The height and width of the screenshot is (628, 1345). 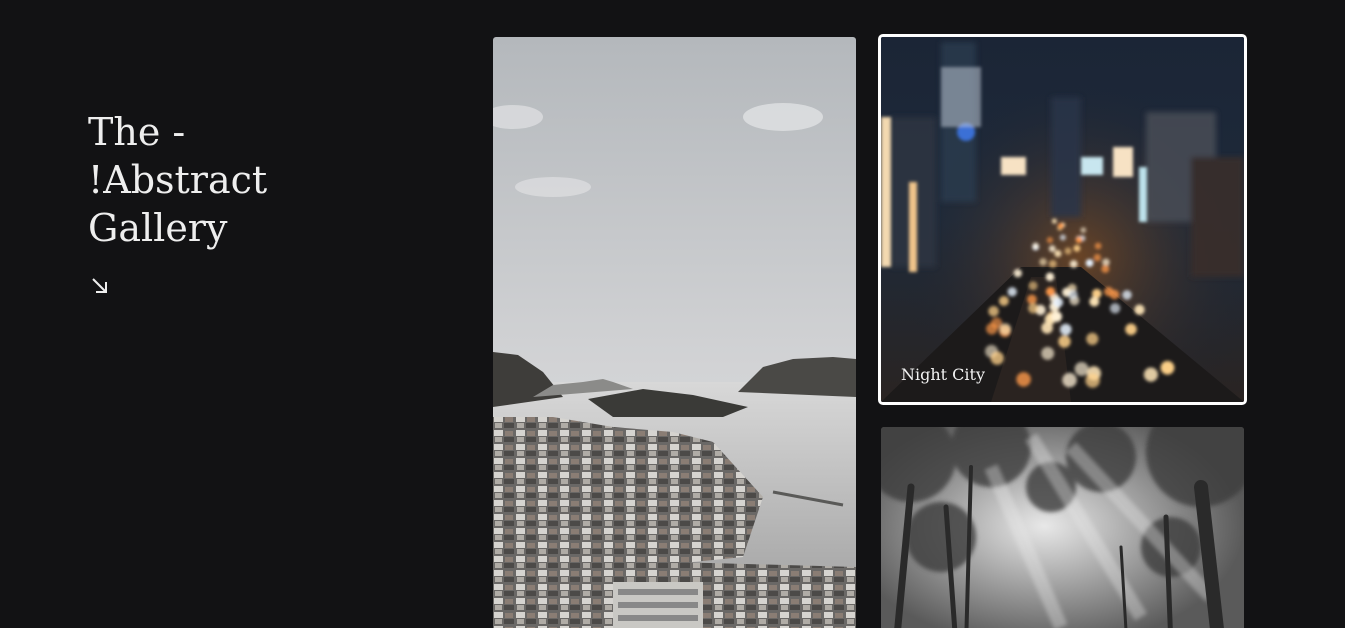 I want to click on gallery-item-caption: Night City, so click(x=943, y=374).